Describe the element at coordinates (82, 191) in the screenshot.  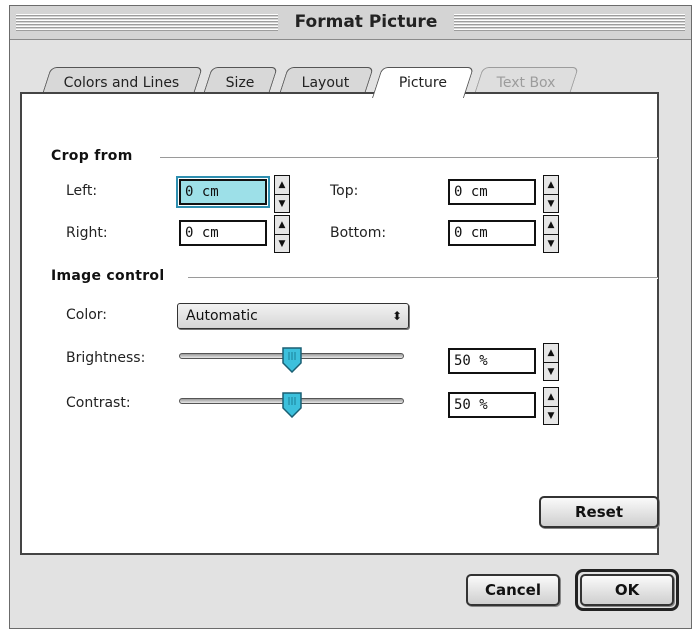
I see `crop-left-label: Left:` at that location.